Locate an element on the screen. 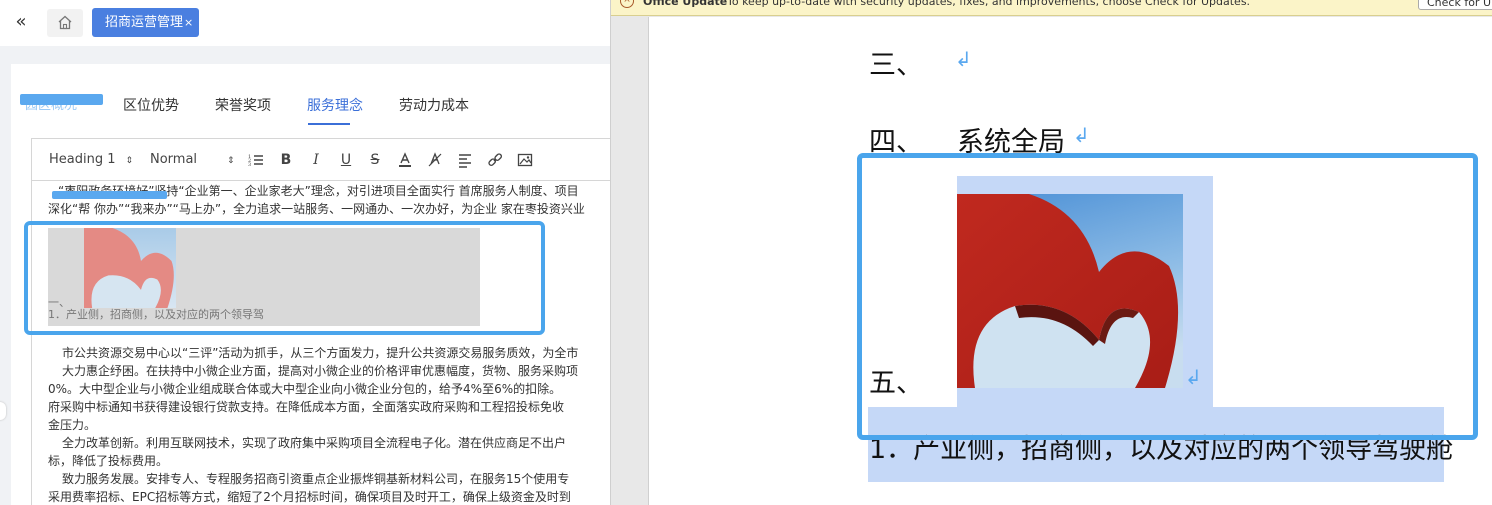 This screenshot has height=505, width=1492. tab-labor-cost: 劳动力成本 is located at coordinates (434, 105).